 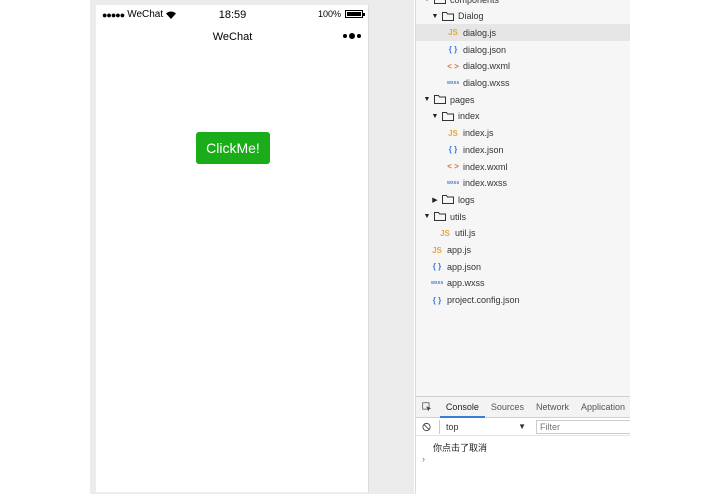 I want to click on tree-item-label: dialog.wxml, so click(x=487, y=66).